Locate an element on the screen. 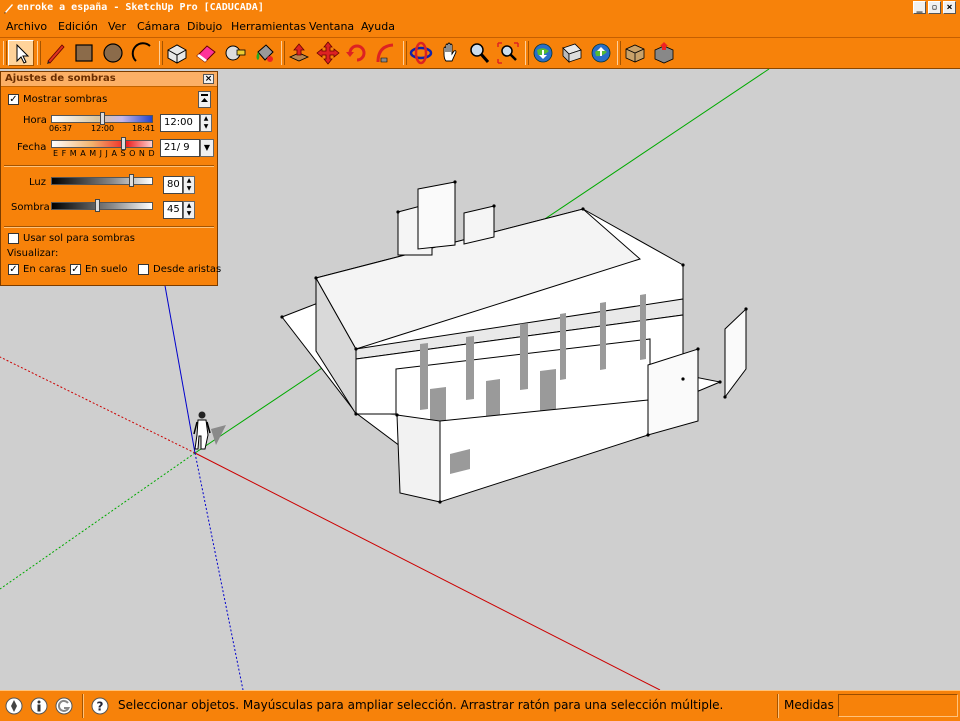  shade-spinner: ▲ ▼ is located at coordinates (189, 210).